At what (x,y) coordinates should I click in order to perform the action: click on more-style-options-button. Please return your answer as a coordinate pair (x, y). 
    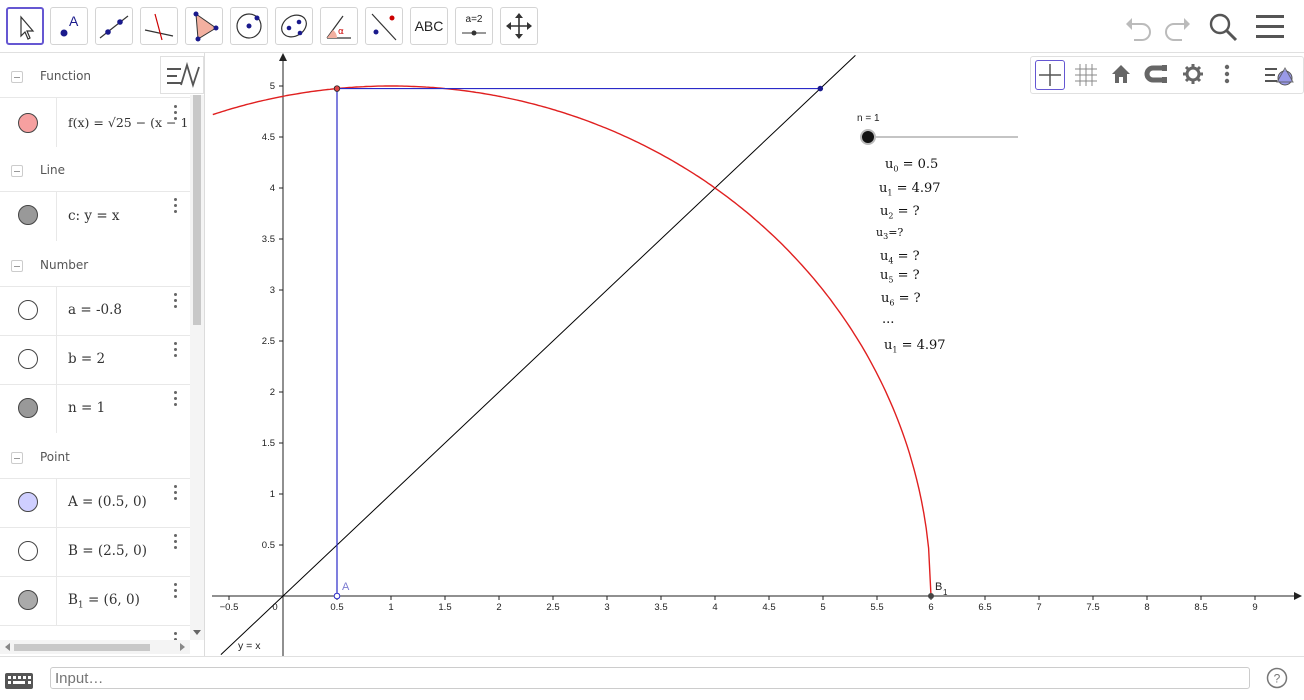
    Looking at the image, I should click on (1227, 75).